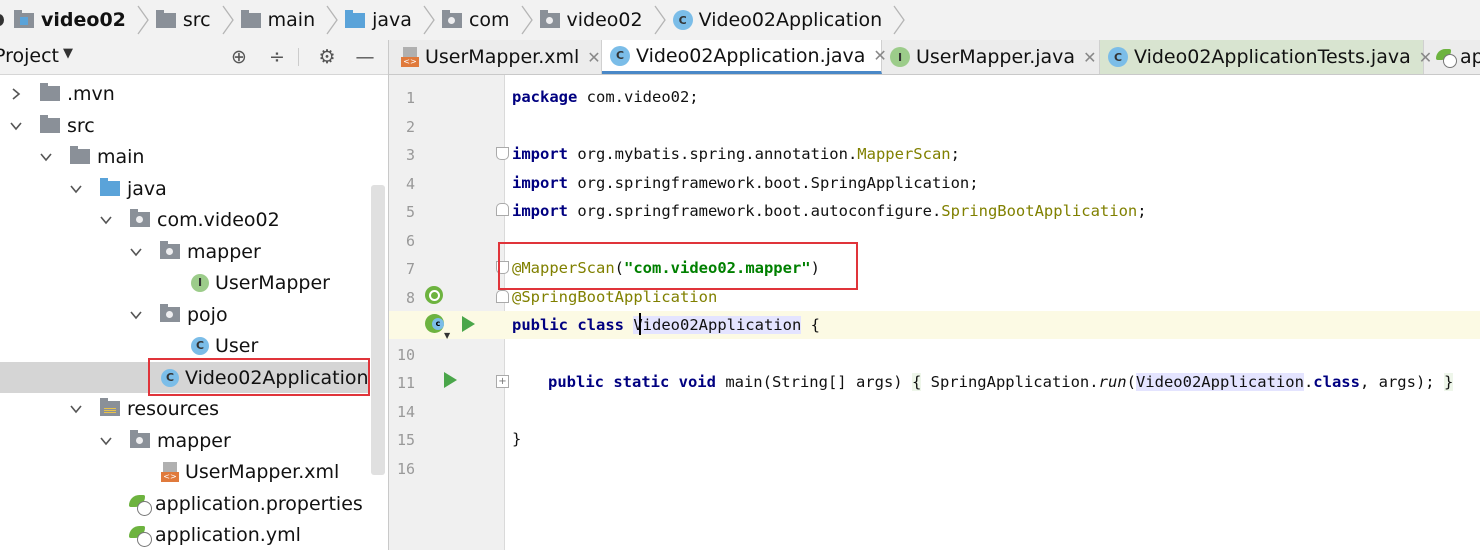 The height and width of the screenshot is (550, 1480). Describe the element at coordinates (1272, 57) in the screenshot. I see `tab-label: Video02ApplicationTests.java` at that location.